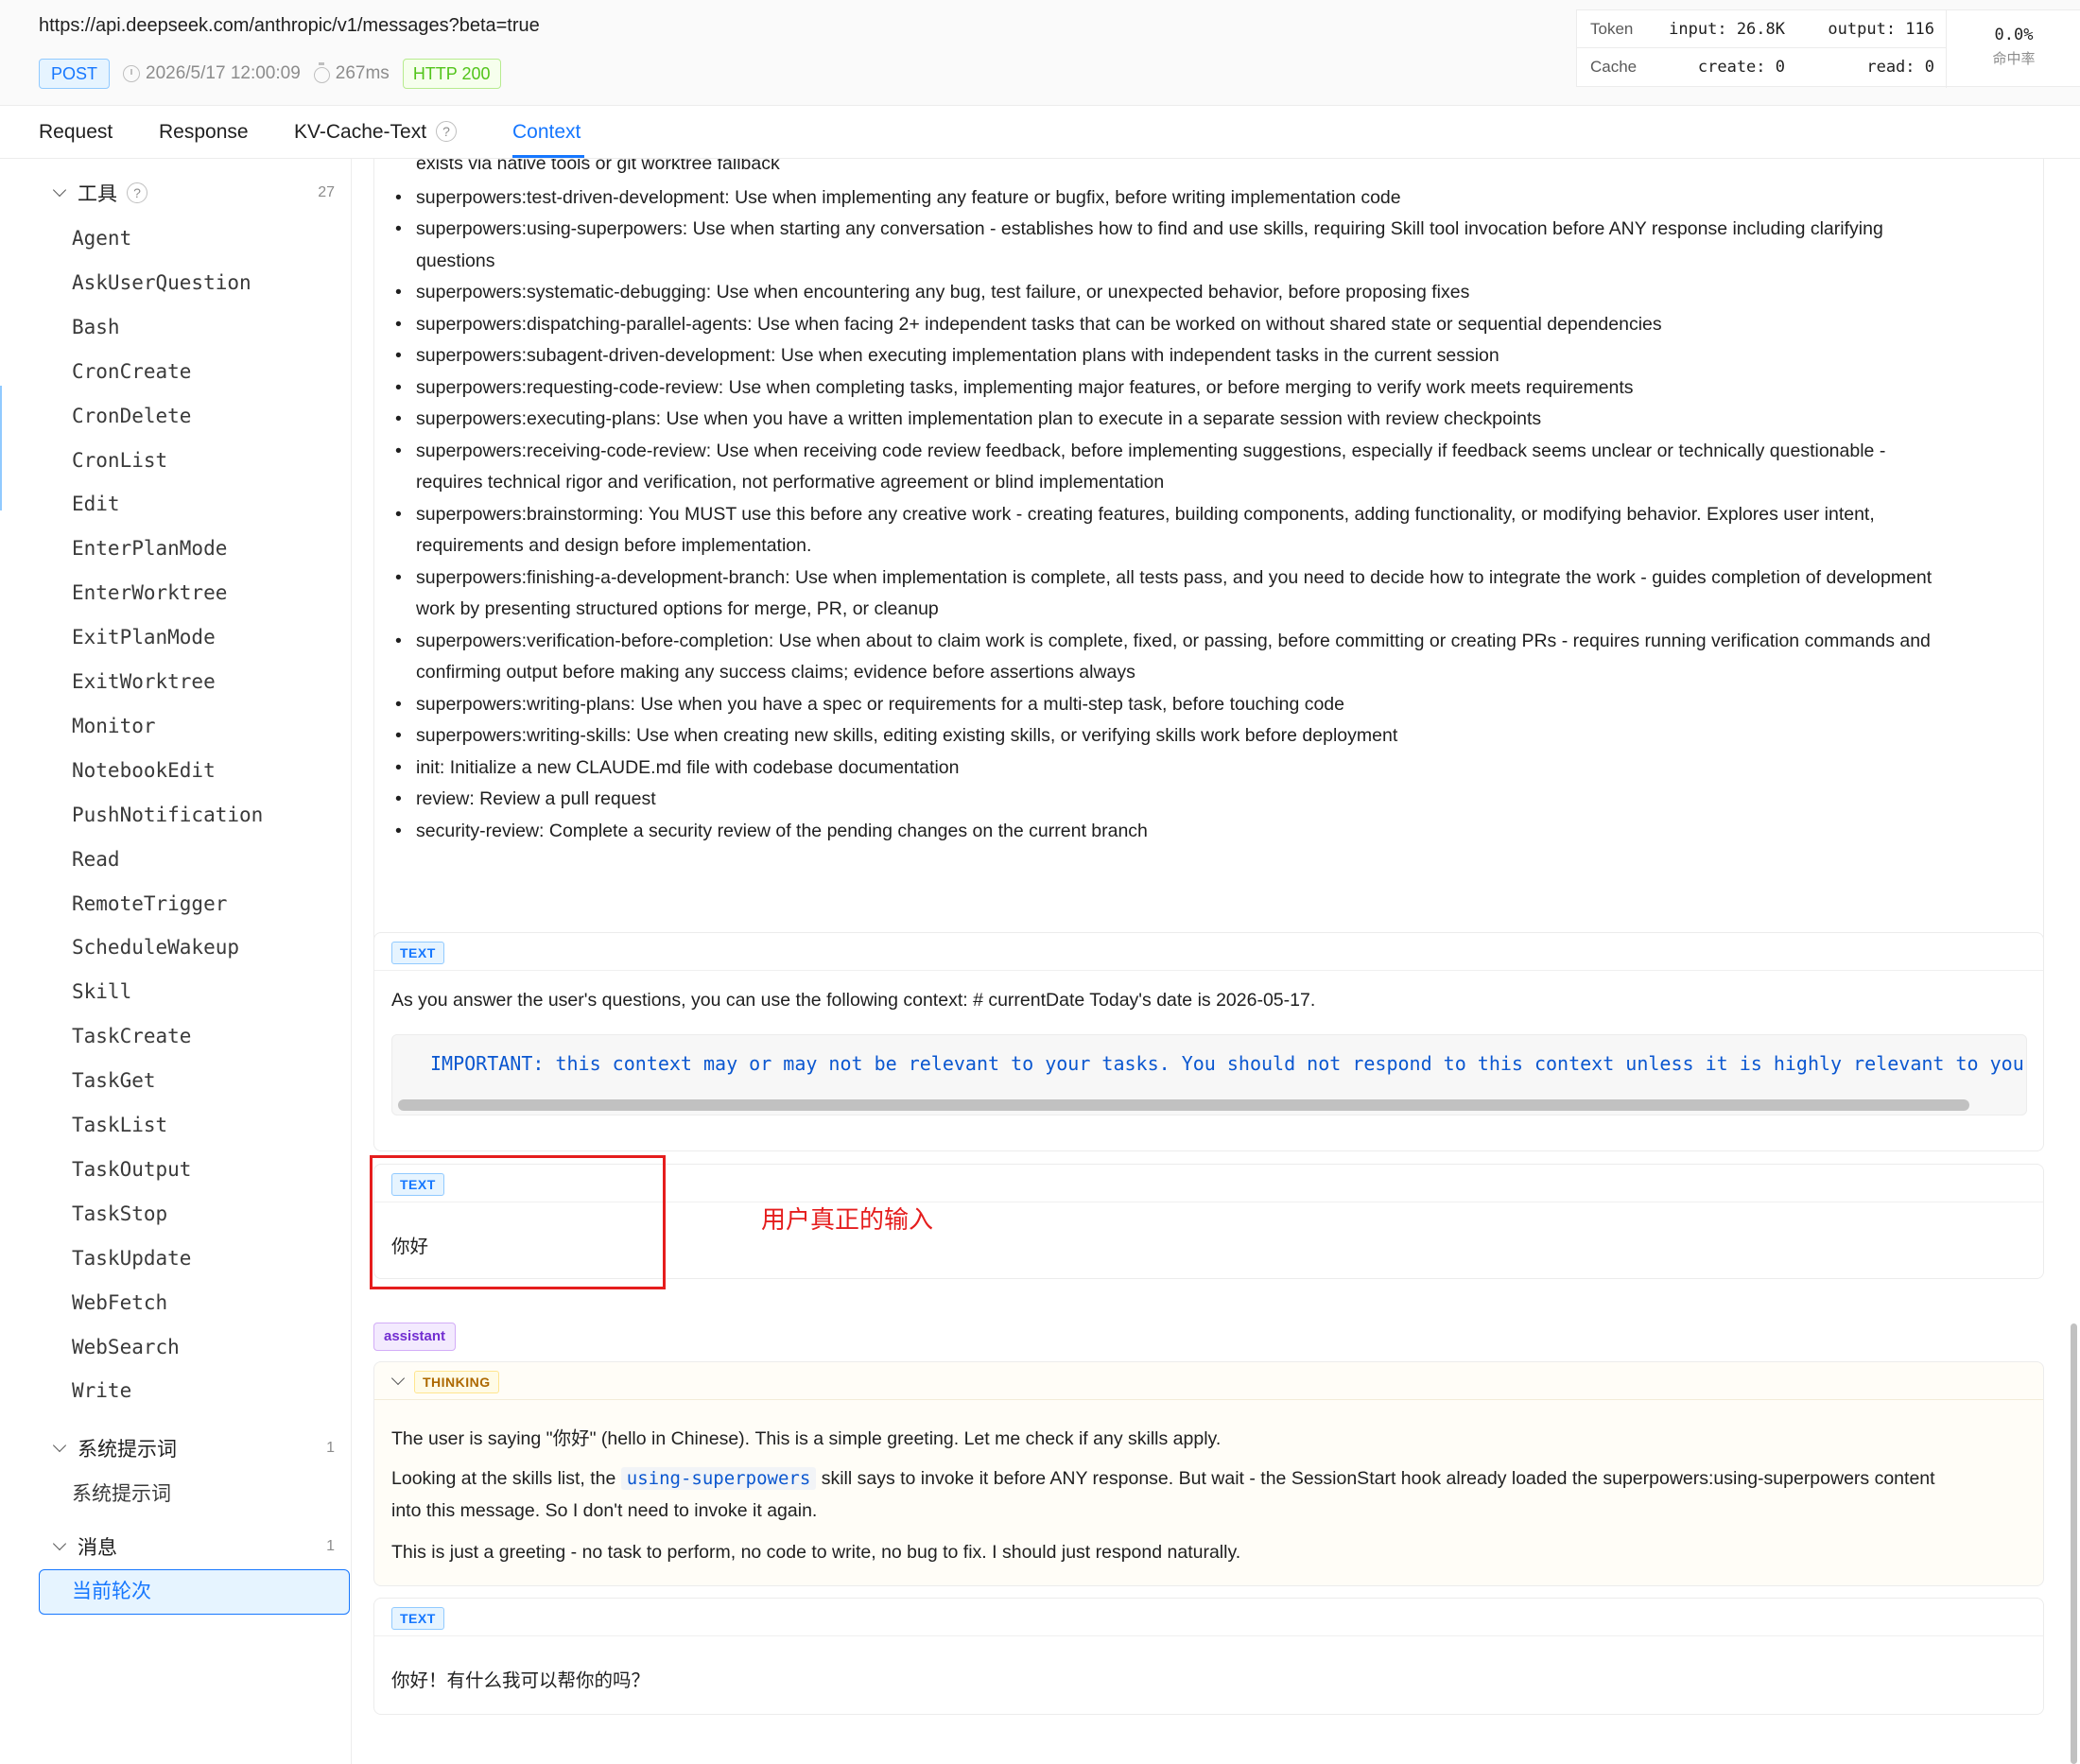  Describe the element at coordinates (548, 156) in the screenshot. I see `active-tab-indicator` at that location.